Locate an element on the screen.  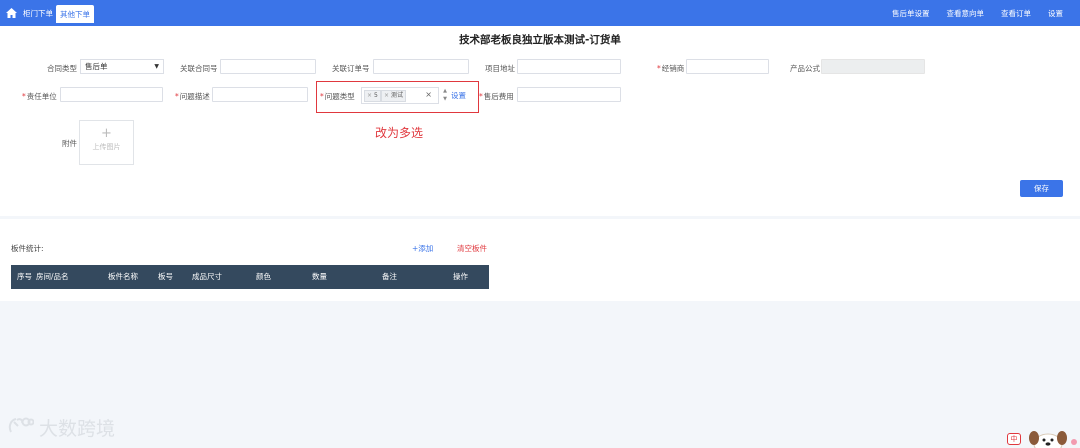
top-right-links: 售后单设置 查看意向单 查看订单 设置 is located at coordinates (986, 13).